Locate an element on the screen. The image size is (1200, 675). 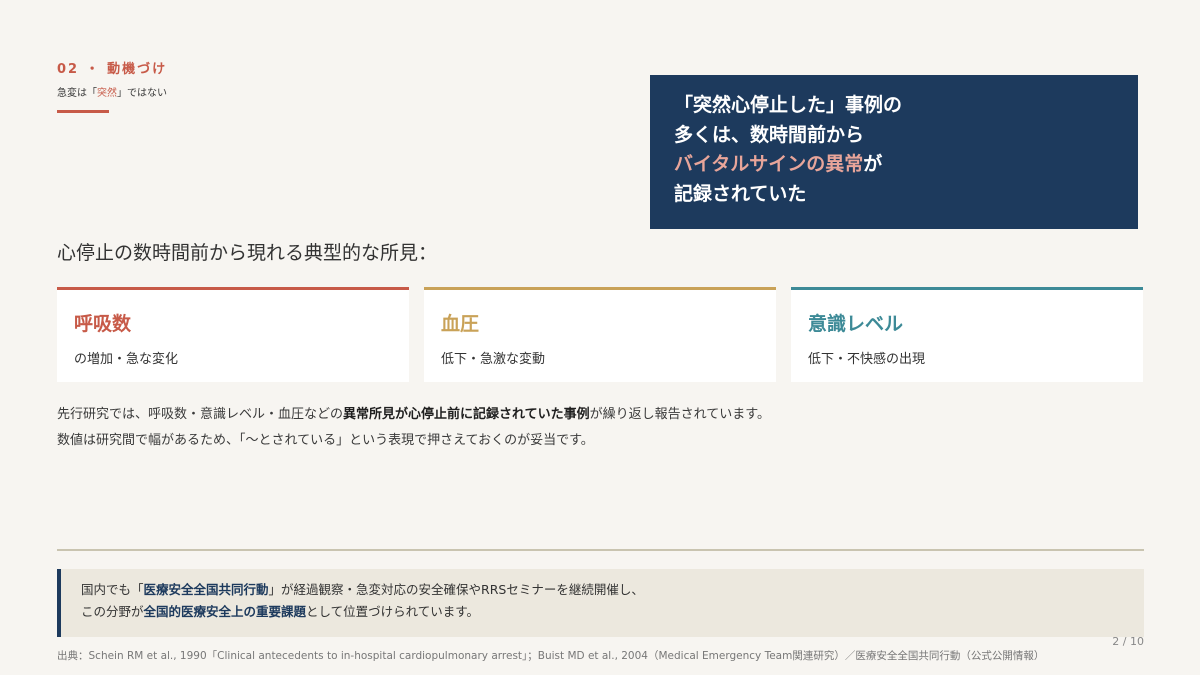
callout-line-4: 記録されていた is located at coordinates (740, 193).